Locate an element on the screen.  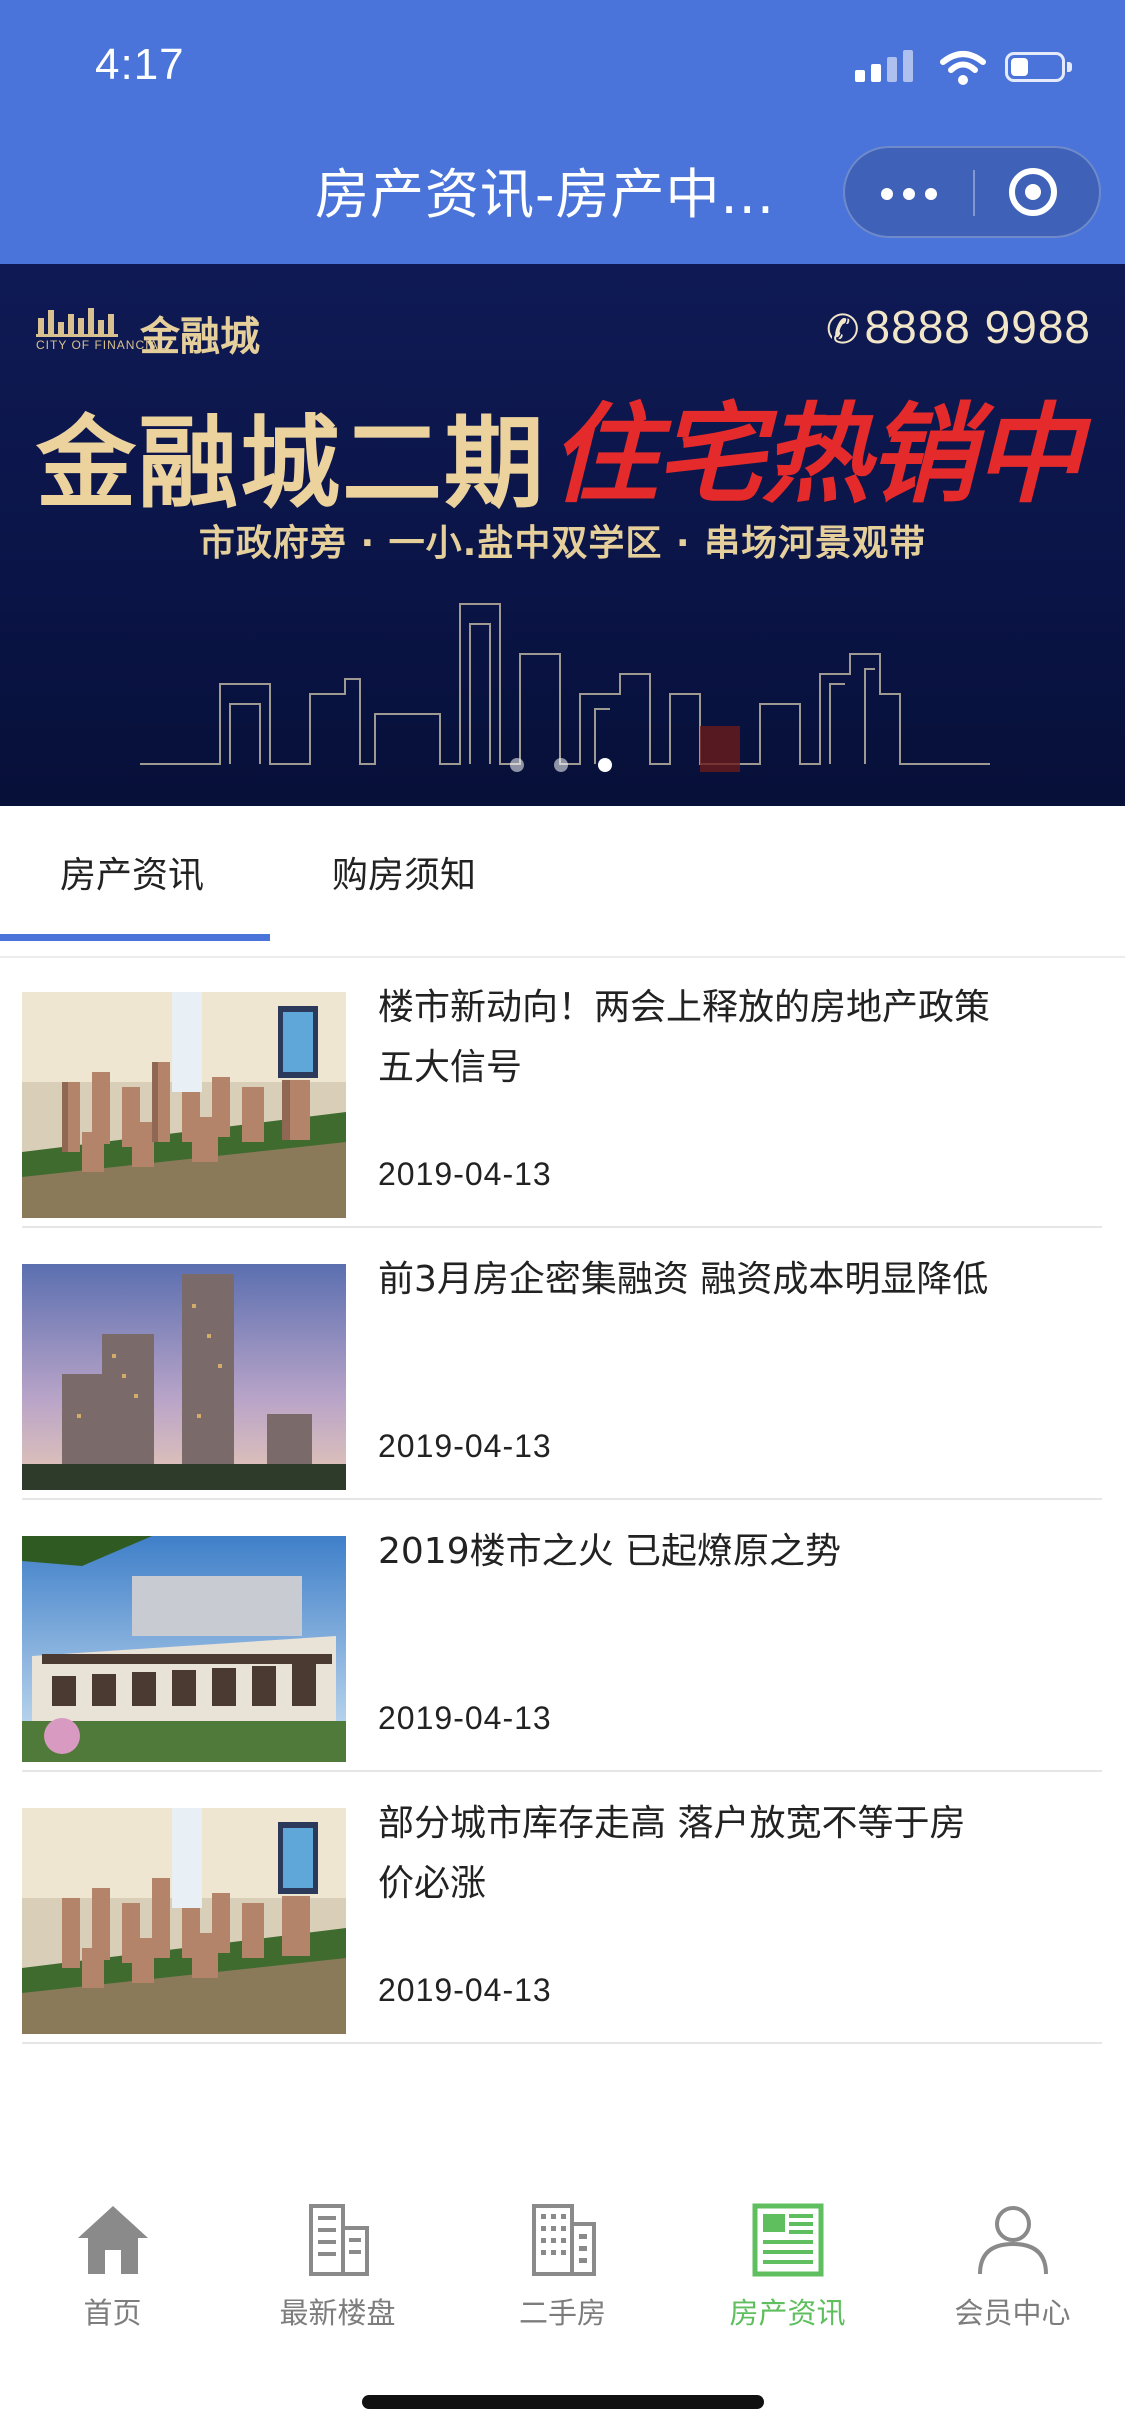
news-item: 楼市新动向！两会上释放的房地产政策五大信号 2019-04-13 is located at coordinates (562, 1092).